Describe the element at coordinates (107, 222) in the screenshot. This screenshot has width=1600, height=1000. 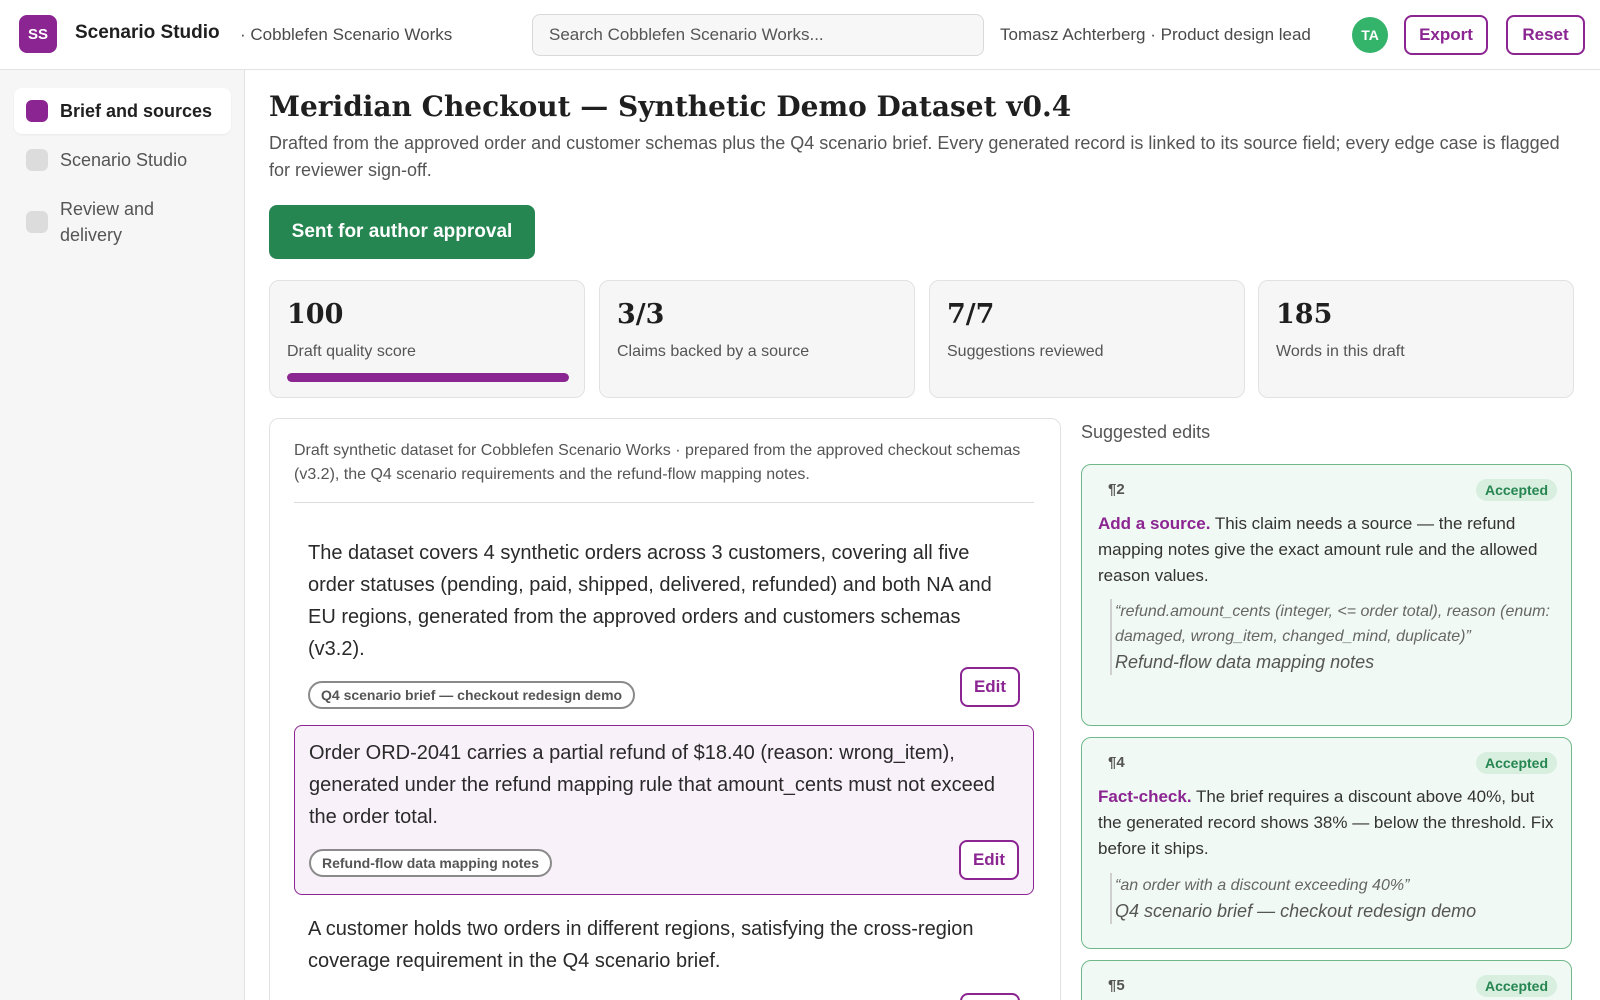
I see `sidebar-item-label: Review and delivery` at that location.